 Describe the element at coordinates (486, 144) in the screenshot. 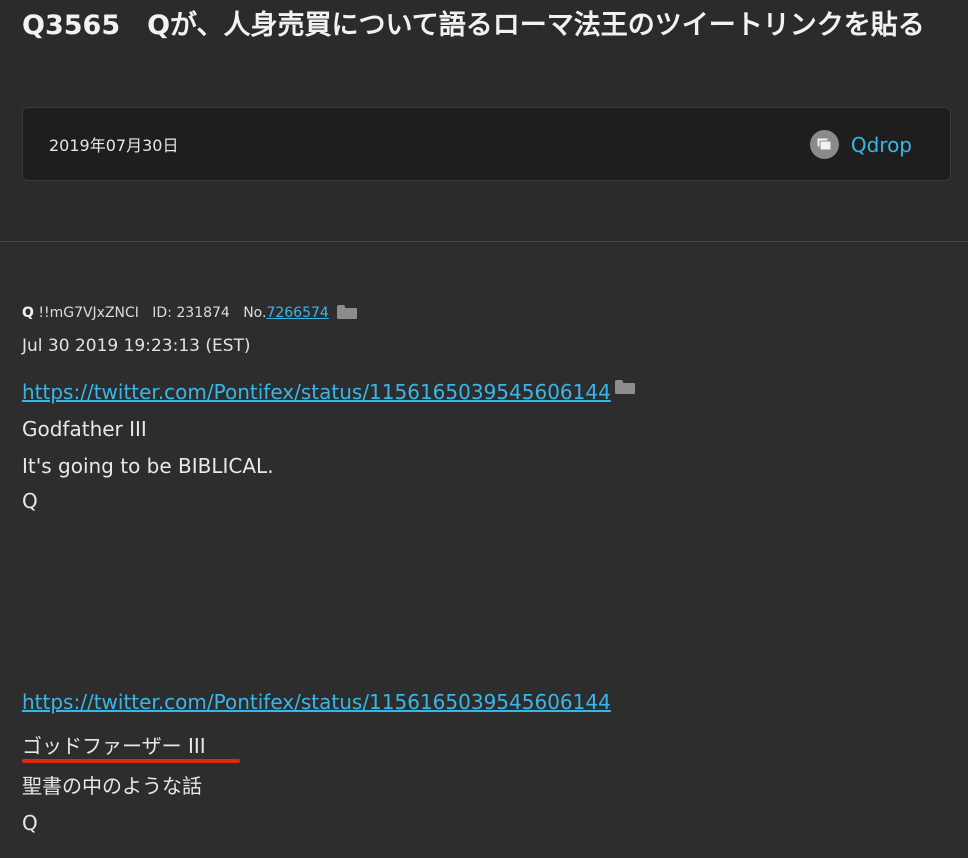

I see `article-meta-box: 2019年07月30日 Qdrop` at that location.